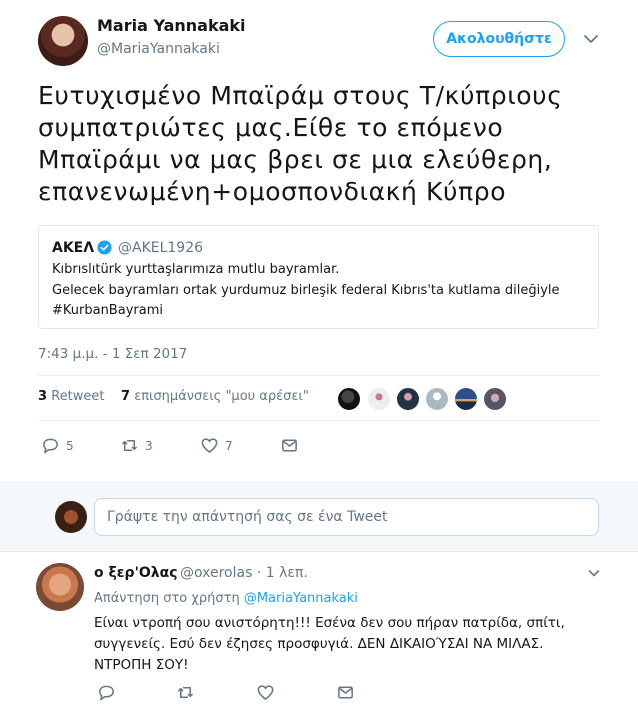 This screenshot has height=708, width=638. What do you see at coordinates (229, 445) in the screenshot?
I see `like-count: 7` at bounding box center [229, 445].